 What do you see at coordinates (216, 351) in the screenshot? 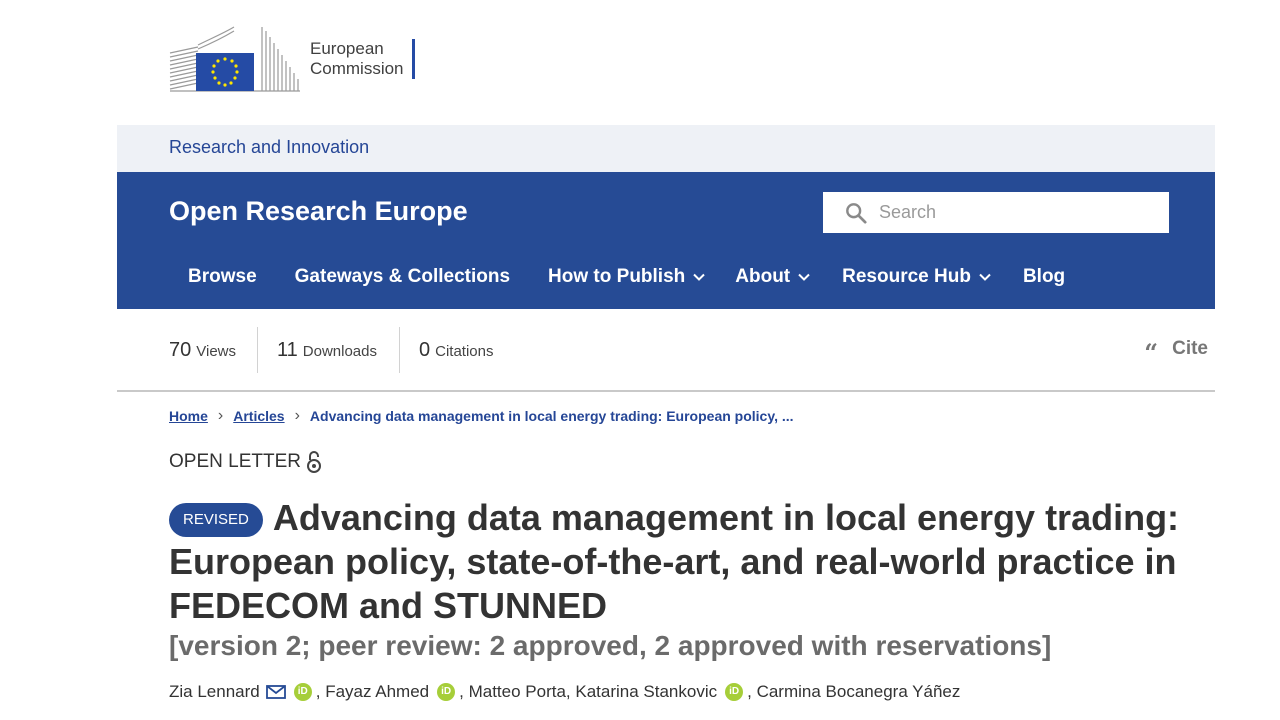
I see `views-label: Views` at bounding box center [216, 351].